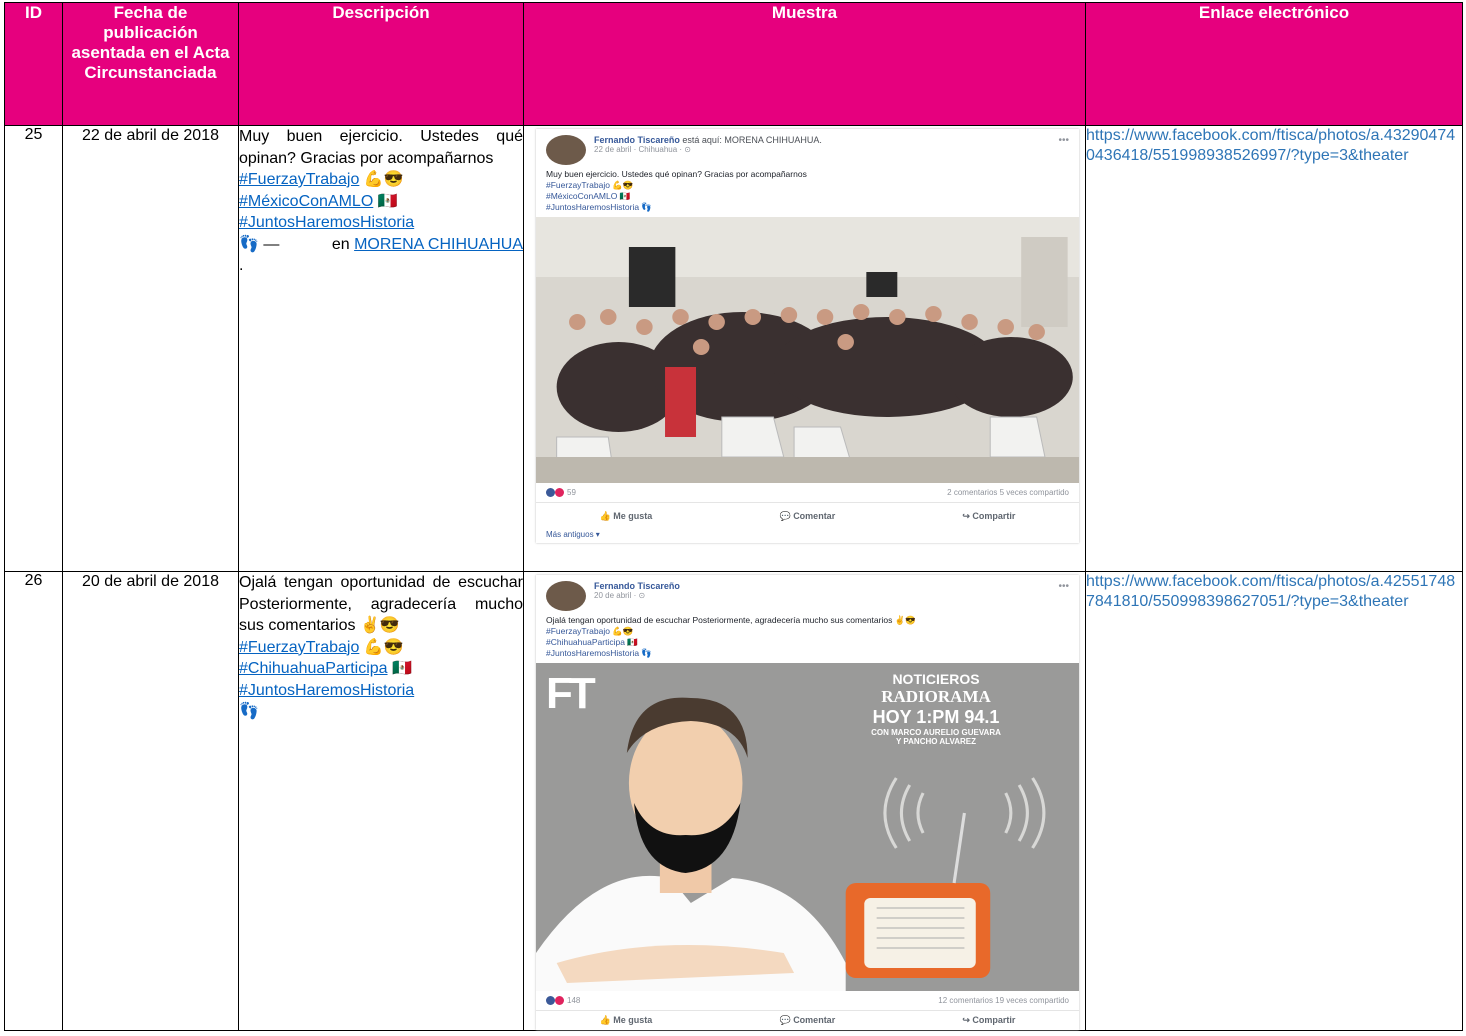  What do you see at coordinates (381, 64) in the screenshot?
I see `header-descripcion: Descripción` at bounding box center [381, 64].